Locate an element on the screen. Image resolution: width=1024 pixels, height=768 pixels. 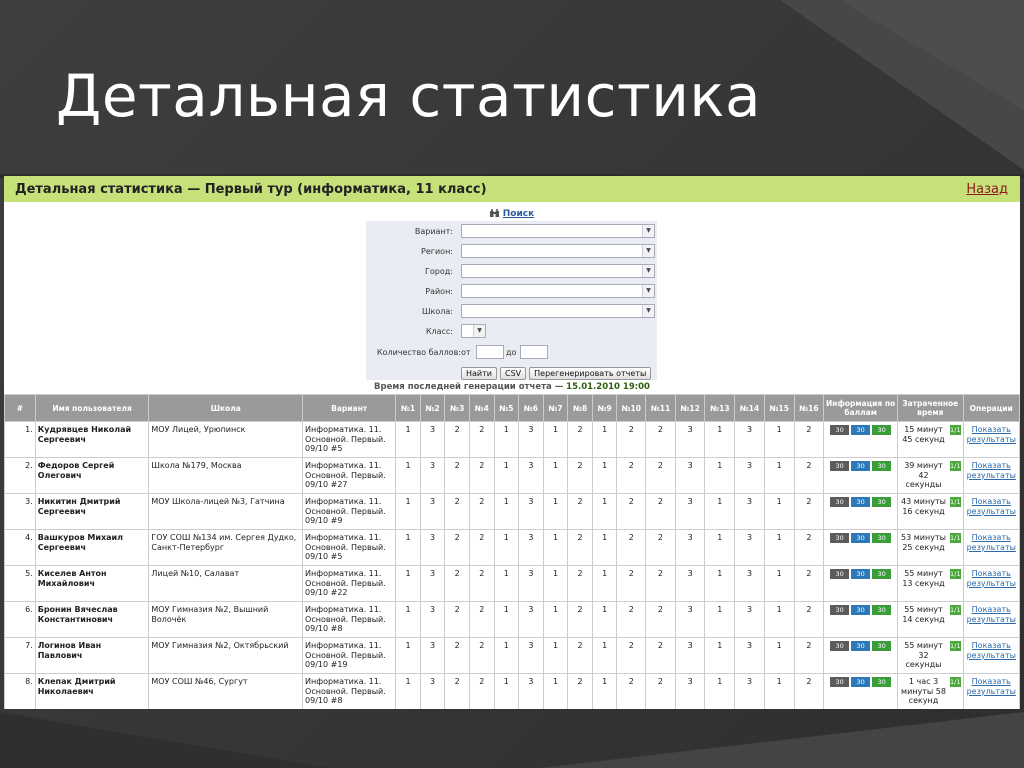
generation-date: 15.01.2010 19:00 is located at coordinates (608, 387).